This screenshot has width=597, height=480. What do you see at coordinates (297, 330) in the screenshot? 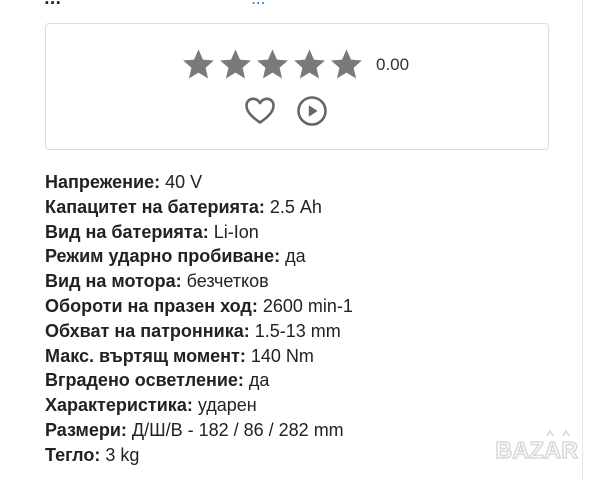
I see `spec-value: 1.5-13 mm` at bounding box center [297, 330].